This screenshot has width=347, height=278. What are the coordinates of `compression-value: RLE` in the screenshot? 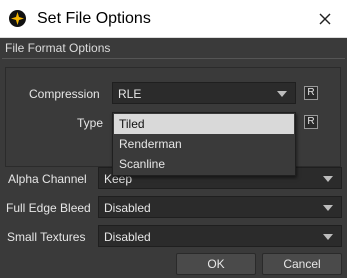 It's located at (130, 94).